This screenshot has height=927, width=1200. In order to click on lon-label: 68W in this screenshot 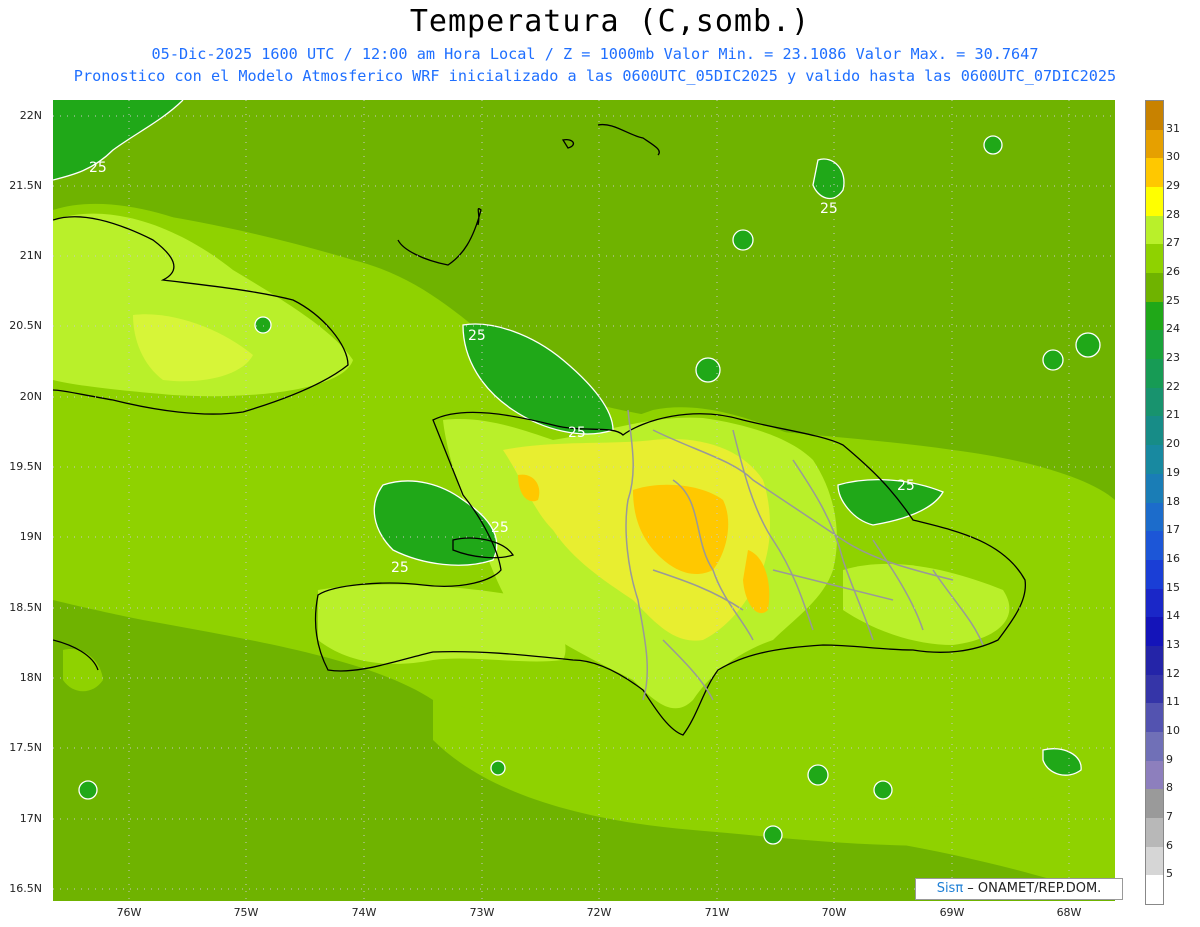, I will do `click(1069, 912)`.